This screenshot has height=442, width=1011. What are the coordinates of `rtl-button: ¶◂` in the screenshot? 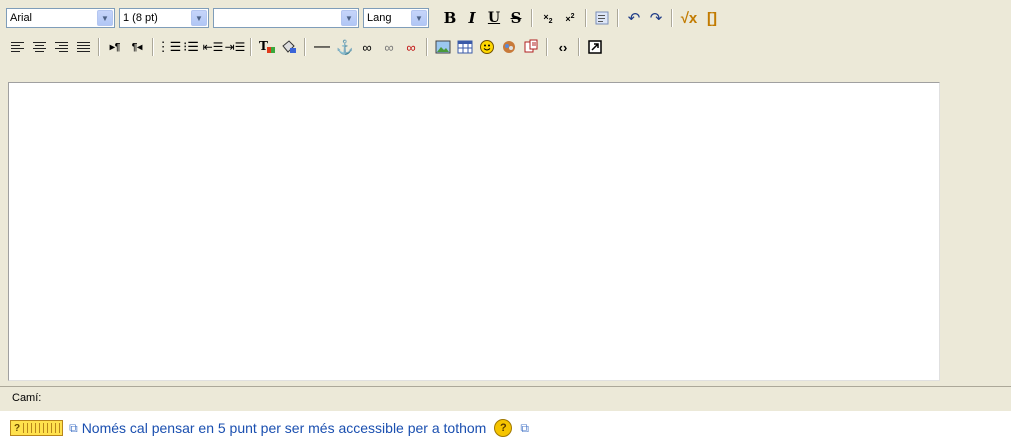 It's located at (137, 47).